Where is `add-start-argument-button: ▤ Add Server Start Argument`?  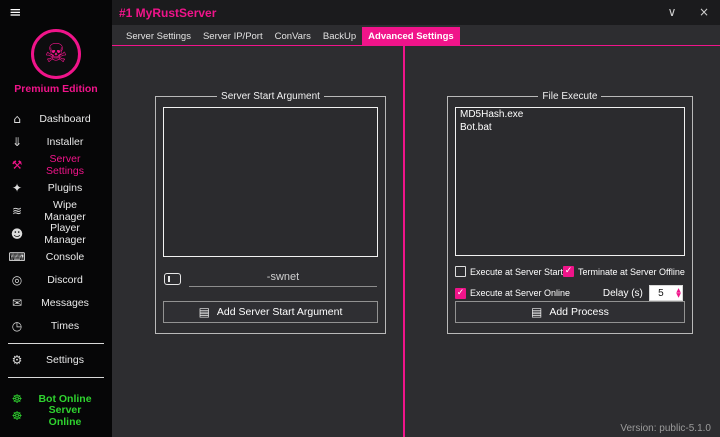 add-start-argument-button: ▤ Add Server Start Argument is located at coordinates (270, 312).